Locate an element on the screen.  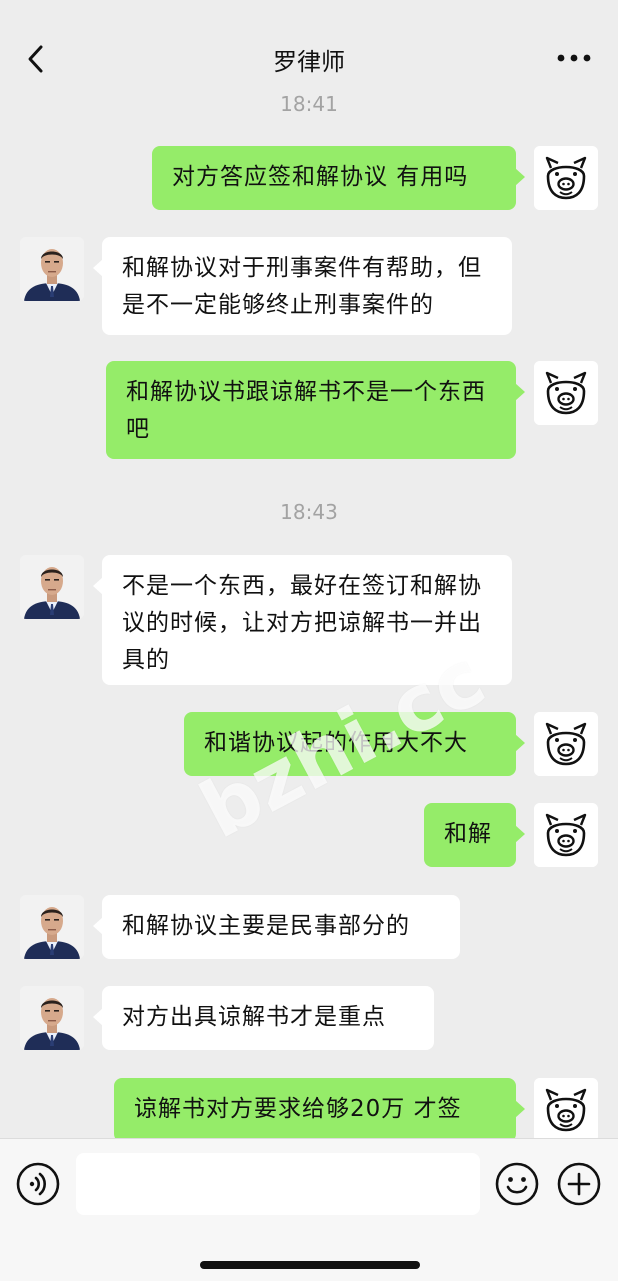
emoji-button is located at coordinates (517, 1184).